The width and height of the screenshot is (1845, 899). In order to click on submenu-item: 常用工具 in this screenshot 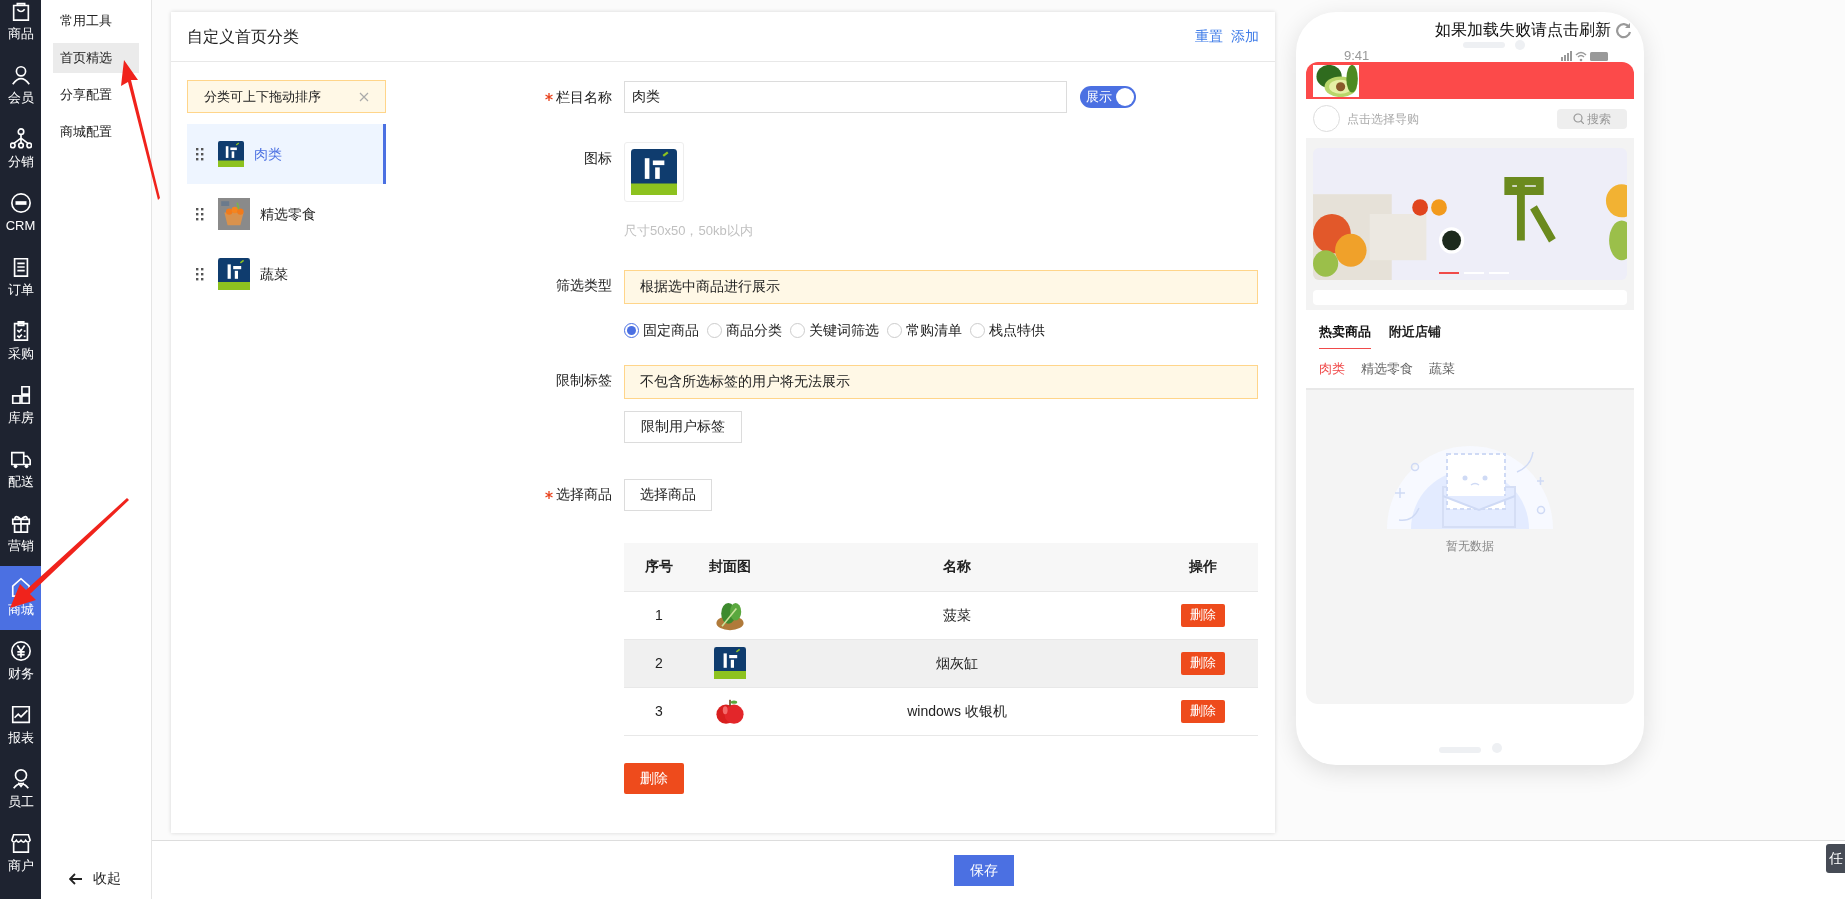, I will do `click(96, 21)`.